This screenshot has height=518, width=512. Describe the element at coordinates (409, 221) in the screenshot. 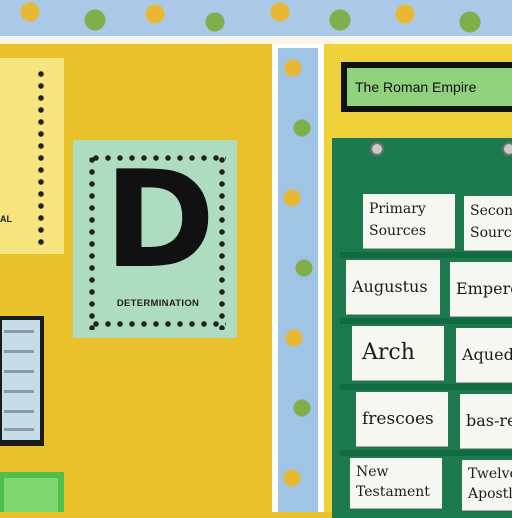

I see `vocab-card: Primary Sources` at that location.